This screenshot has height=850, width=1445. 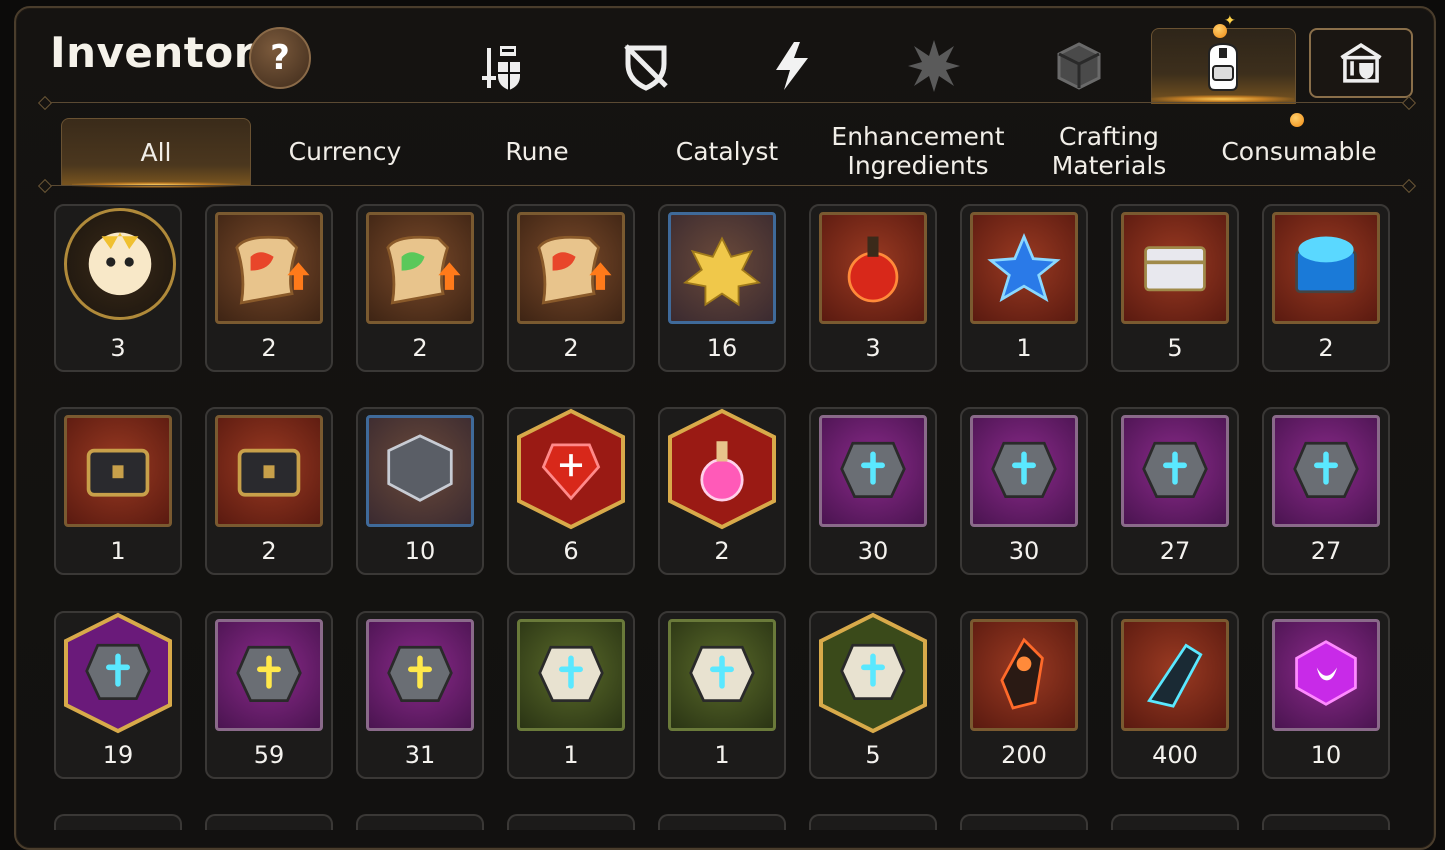 What do you see at coordinates (571, 268) in the screenshot?
I see `upgrade-scroll-orange-icon` at bounding box center [571, 268].